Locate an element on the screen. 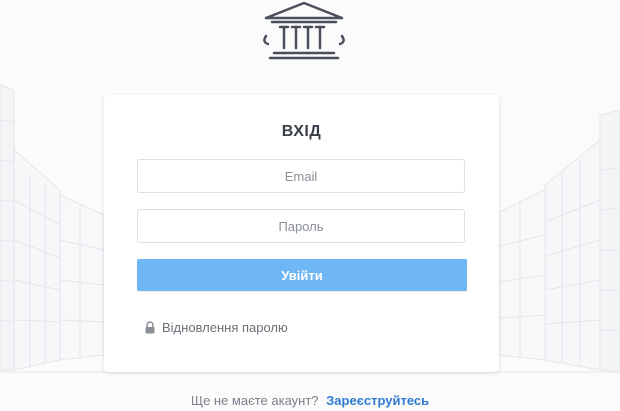  email-field is located at coordinates (301, 176).